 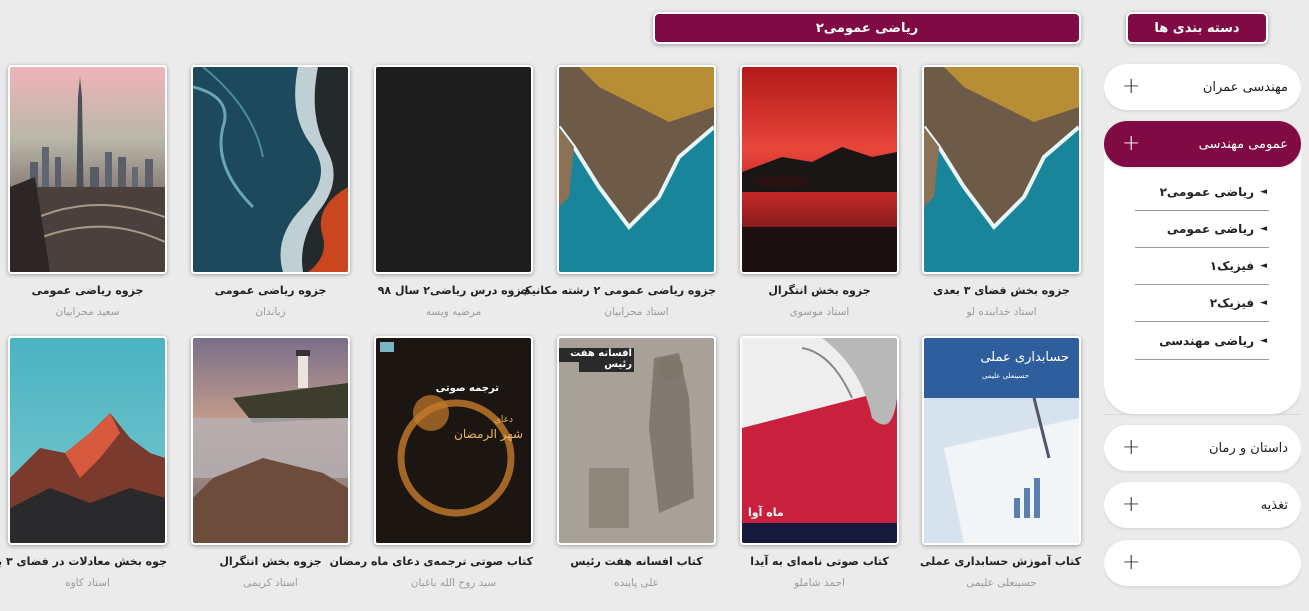 What do you see at coordinates (87, 583) in the screenshot?
I see `book-author: استاد کاوه` at bounding box center [87, 583].